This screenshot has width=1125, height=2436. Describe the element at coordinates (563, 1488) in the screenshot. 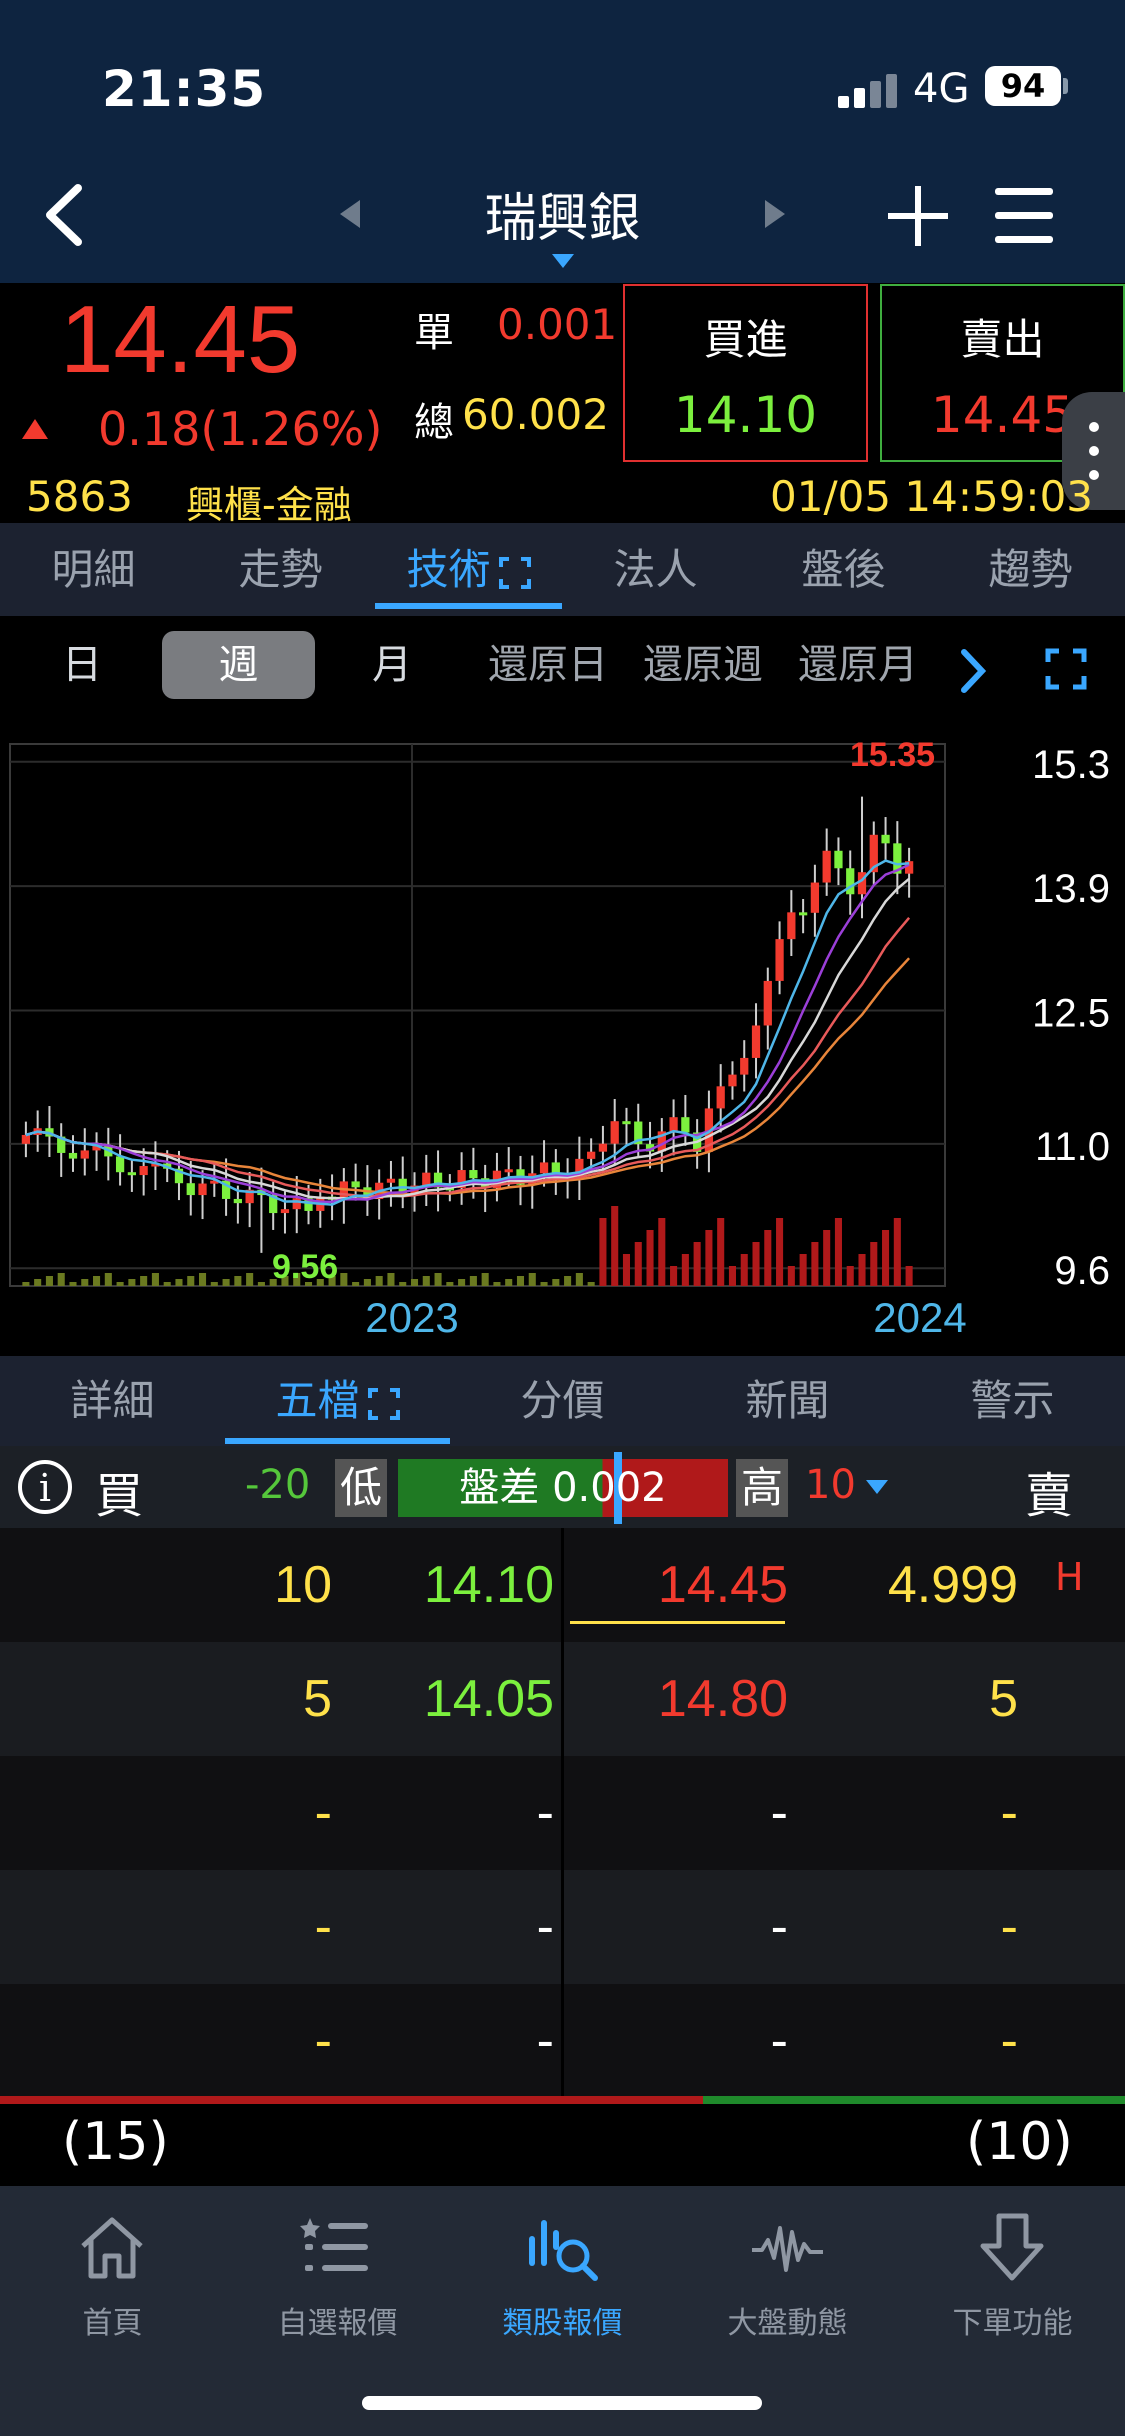

I see `spread-text: 盤差 0.002` at that location.